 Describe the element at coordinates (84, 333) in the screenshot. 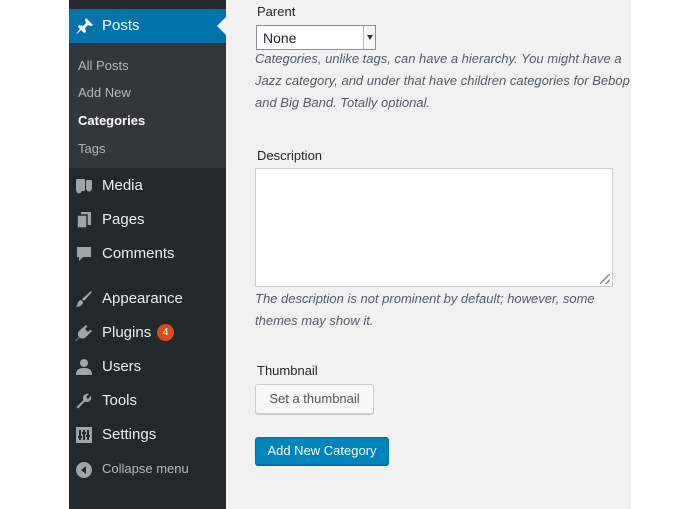

I see `plugin-icon` at that location.